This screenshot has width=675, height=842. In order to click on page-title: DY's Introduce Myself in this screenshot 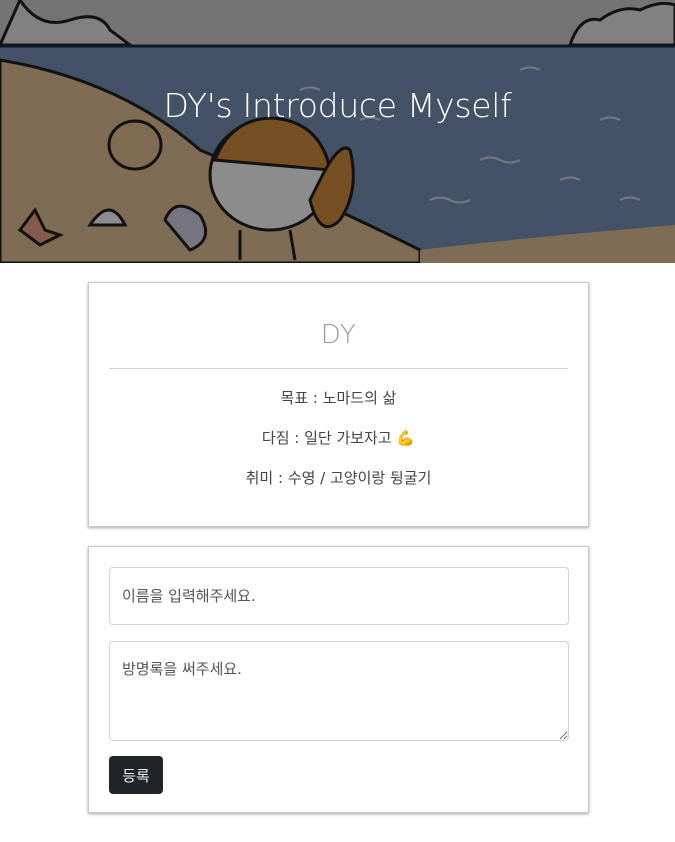, I will do `click(337, 105)`.